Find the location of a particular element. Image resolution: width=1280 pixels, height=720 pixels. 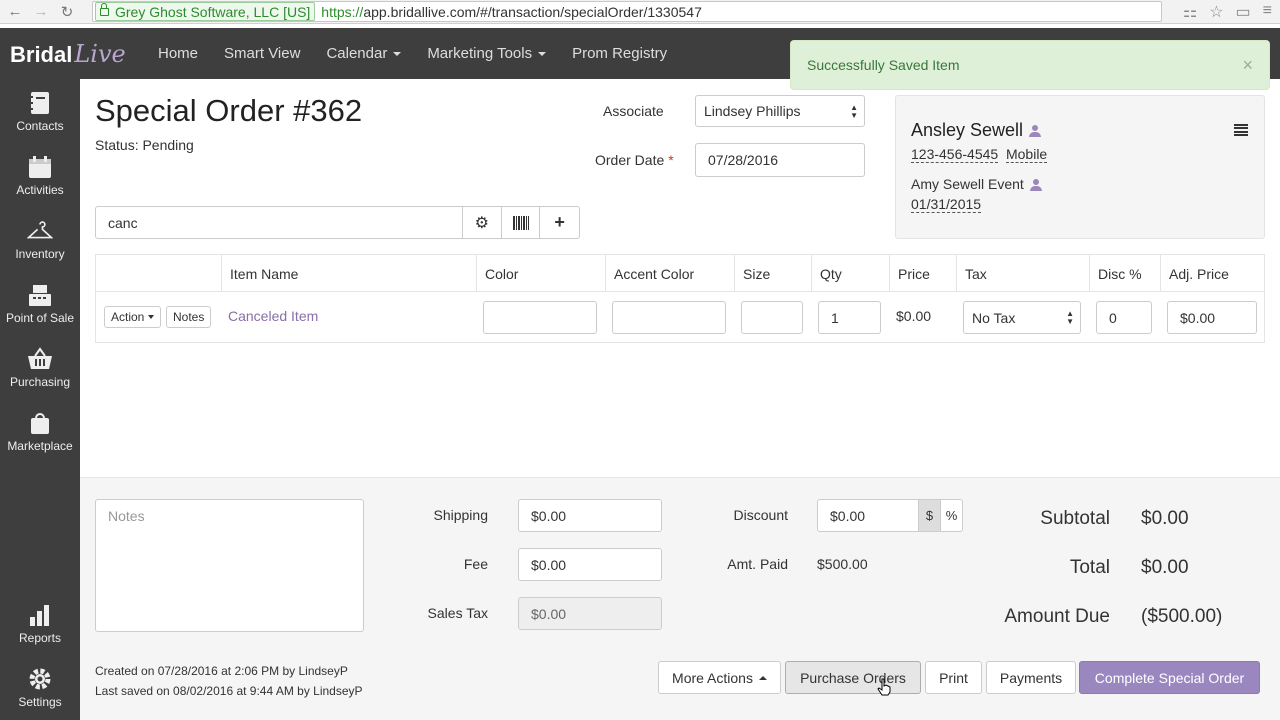

register-icon is located at coordinates (40, 295).